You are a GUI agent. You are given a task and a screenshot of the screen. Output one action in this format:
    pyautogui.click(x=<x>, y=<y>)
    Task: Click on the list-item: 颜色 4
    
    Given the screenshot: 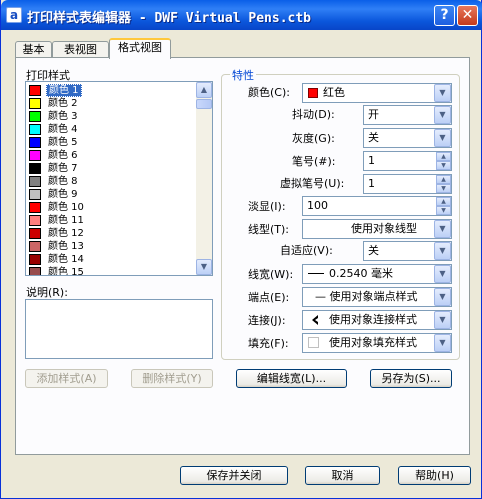 What is the action you would take?
    pyautogui.click(x=113, y=129)
    